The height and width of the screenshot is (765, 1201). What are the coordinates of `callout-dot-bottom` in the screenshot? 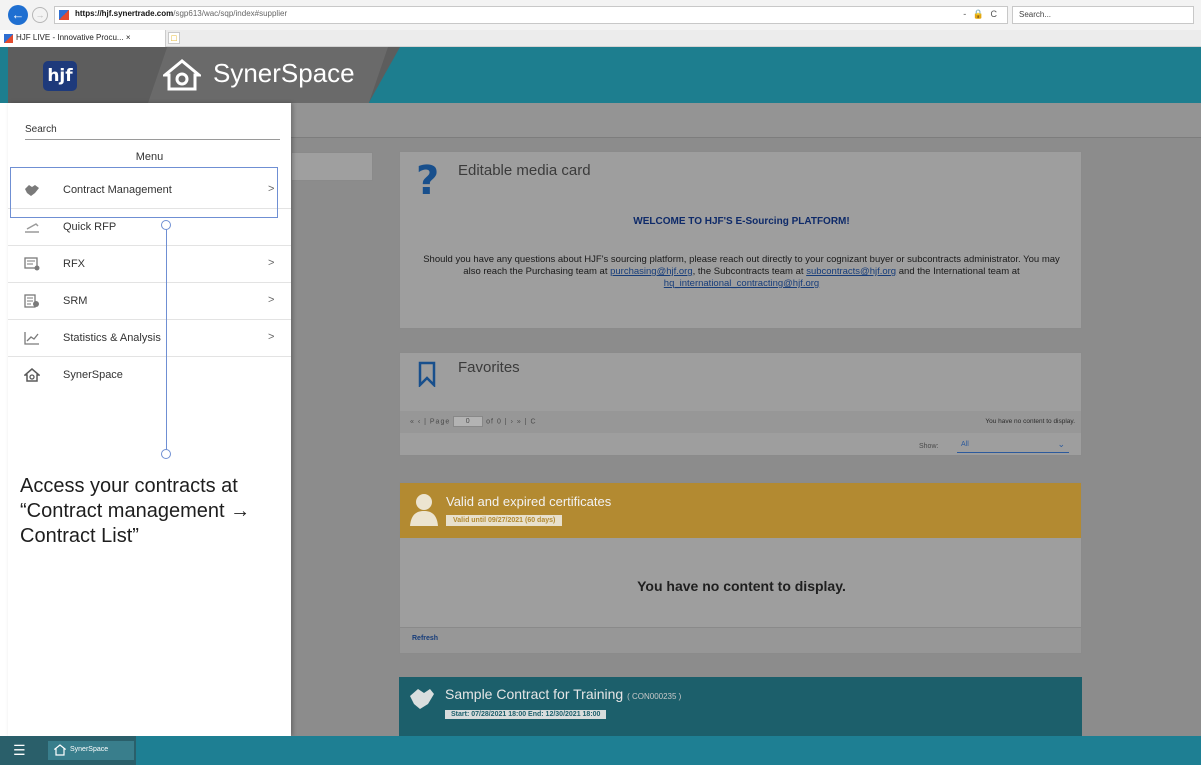 It's located at (166, 454).